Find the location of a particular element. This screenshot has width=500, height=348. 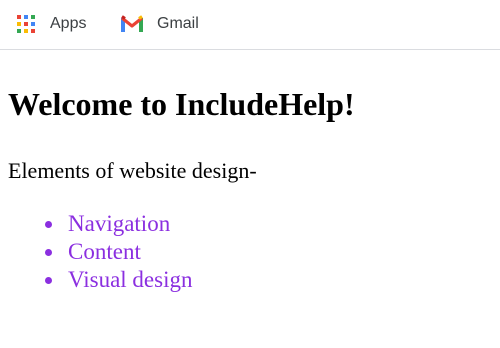

list-item-visual-design: Visual design is located at coordinates (96, 280).